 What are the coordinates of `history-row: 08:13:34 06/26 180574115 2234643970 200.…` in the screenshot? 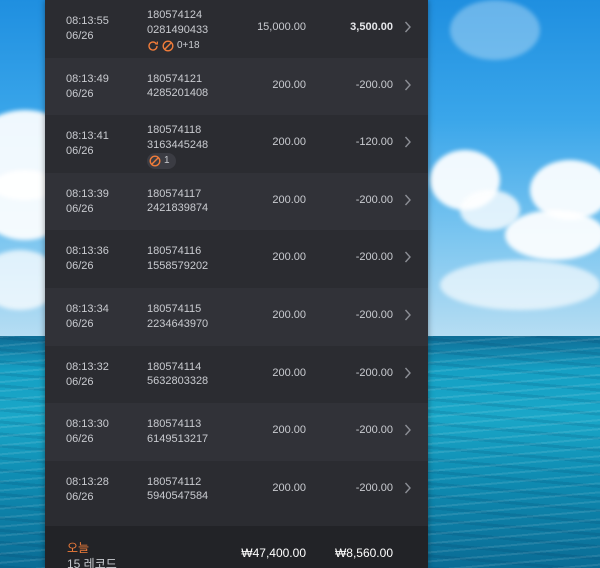 It's located at (236, 317).